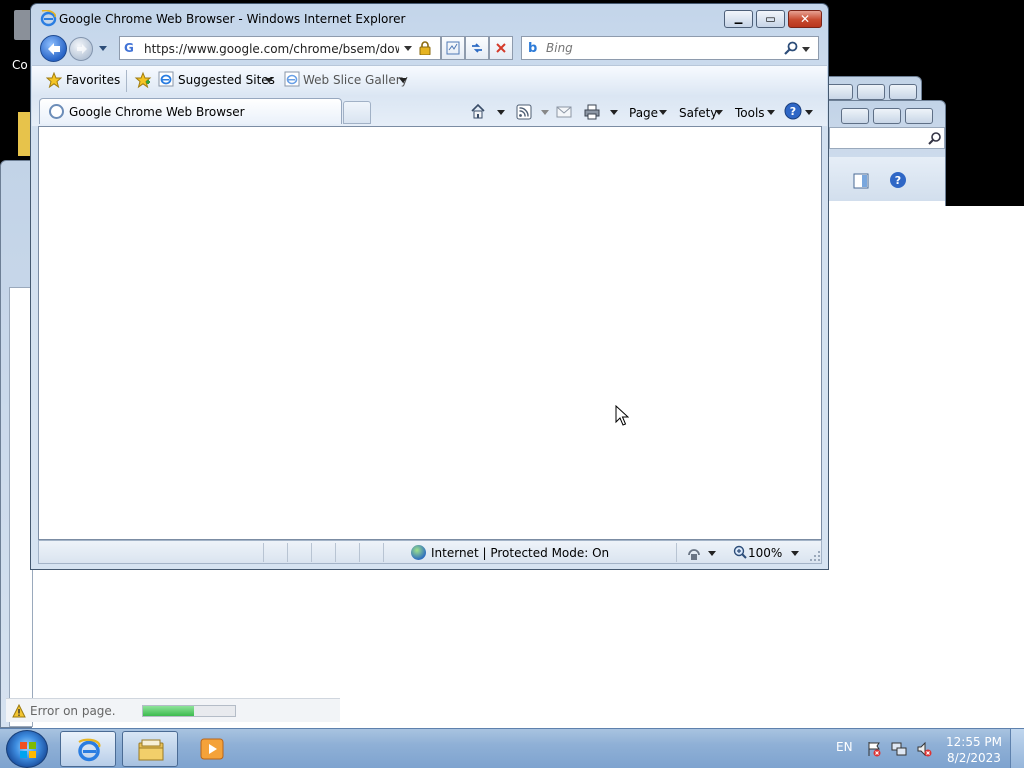  What do you see at coordinates (271, 49) in the screenshot?
I see `url-text: https://www.google.com/chrome/bsem/down` at bounding box center [271, 49].